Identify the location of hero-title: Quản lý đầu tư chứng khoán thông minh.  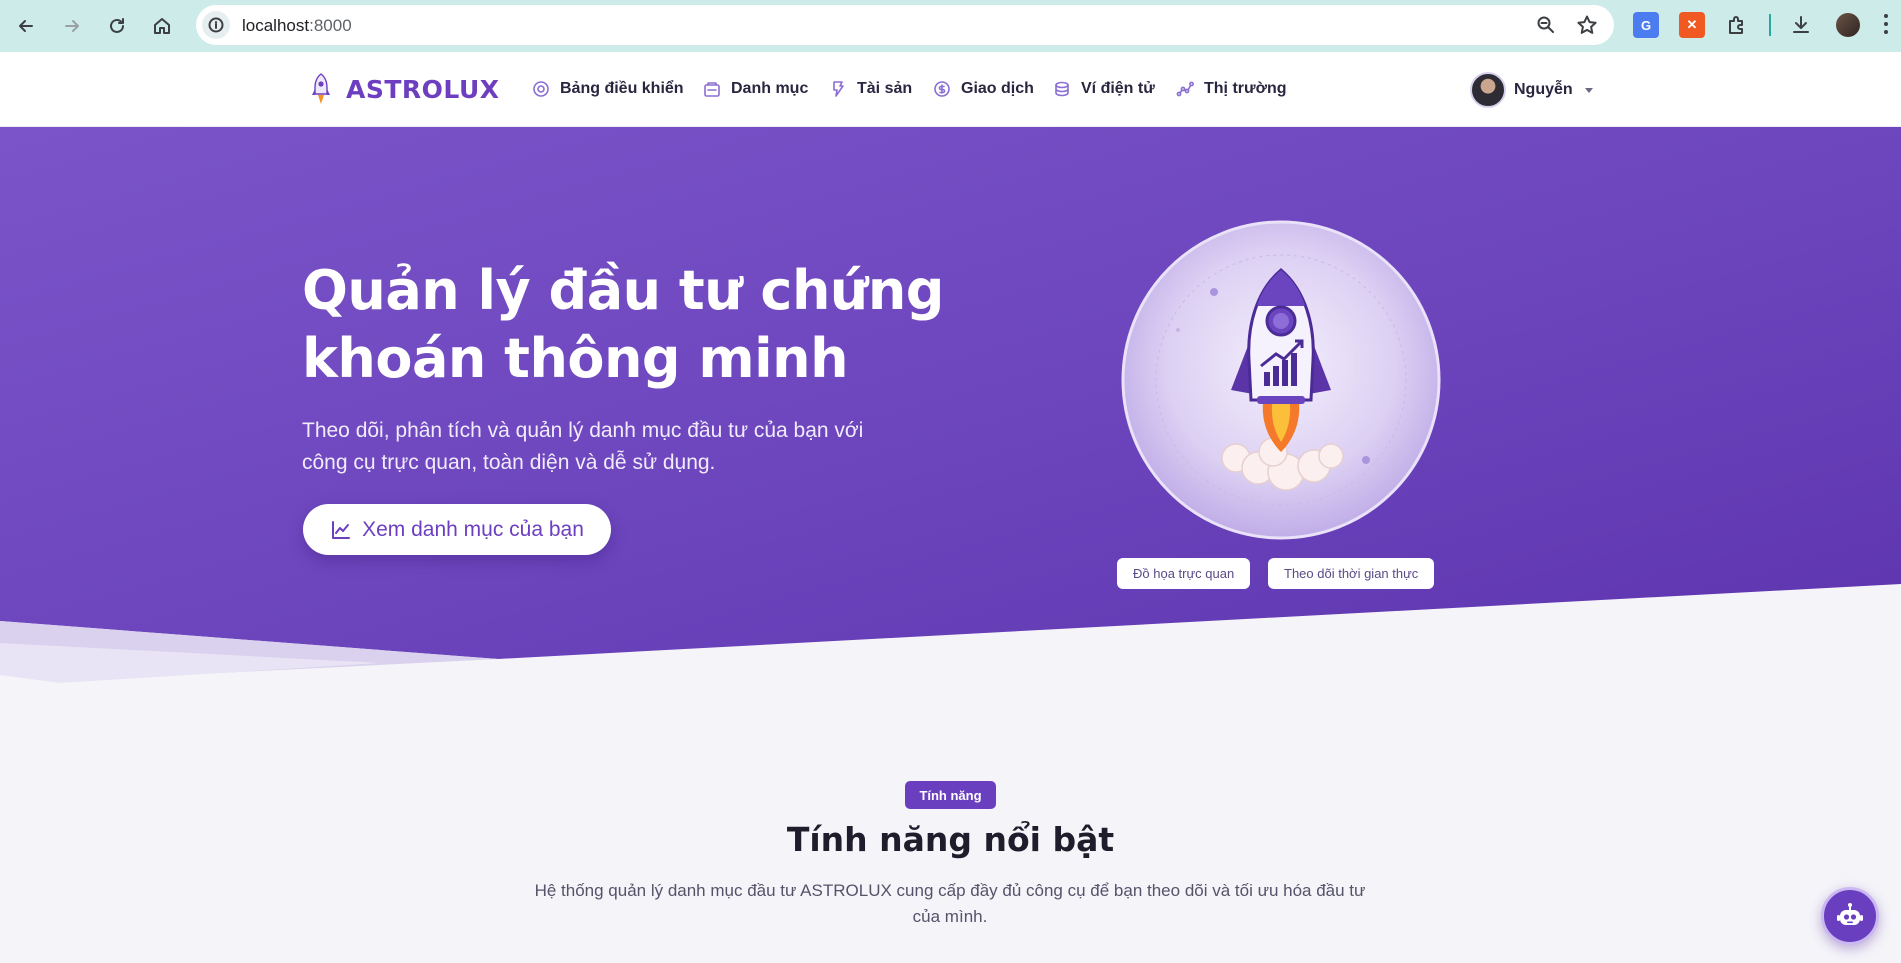
(662, 325).